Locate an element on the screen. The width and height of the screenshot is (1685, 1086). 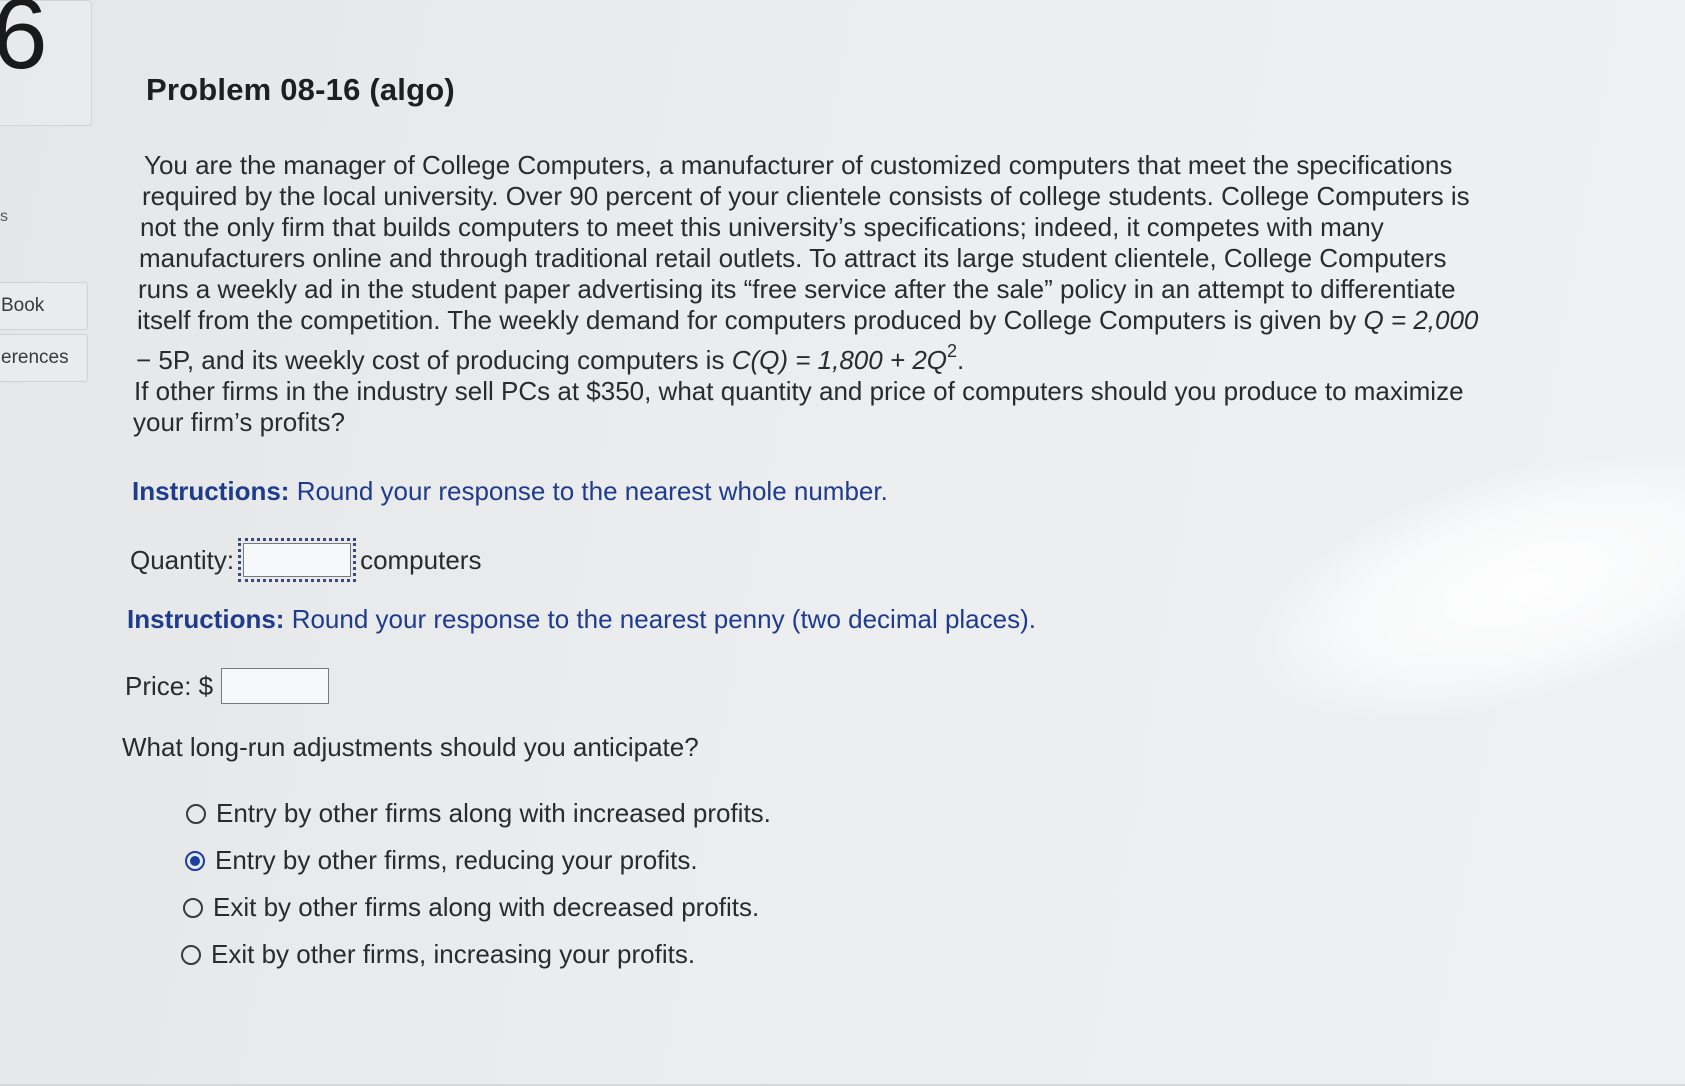
quantity-input is located at coordinates (297, 560).